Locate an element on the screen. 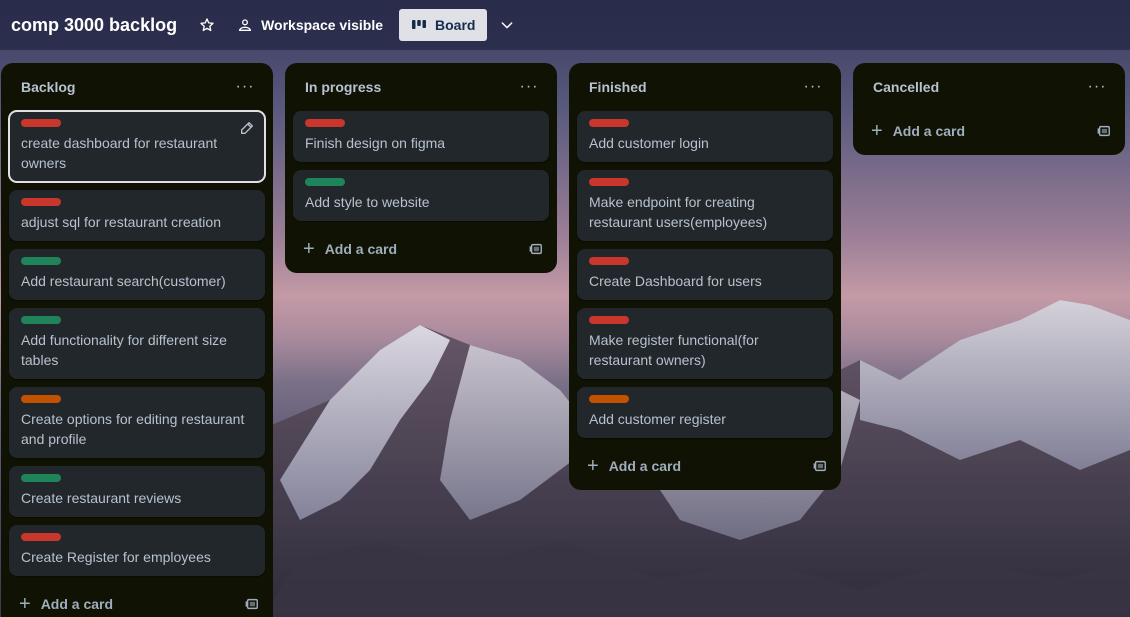 Image resolution: width=1130 pixels, height=617 pixels. card: Create Dashboard for users is located at coordinates (705, 274).